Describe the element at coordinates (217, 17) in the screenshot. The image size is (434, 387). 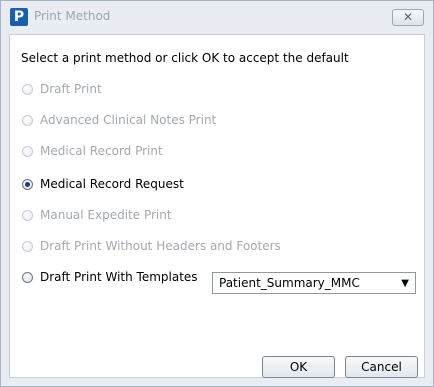
I see `title-bar: P Print Method ✕` at that location.